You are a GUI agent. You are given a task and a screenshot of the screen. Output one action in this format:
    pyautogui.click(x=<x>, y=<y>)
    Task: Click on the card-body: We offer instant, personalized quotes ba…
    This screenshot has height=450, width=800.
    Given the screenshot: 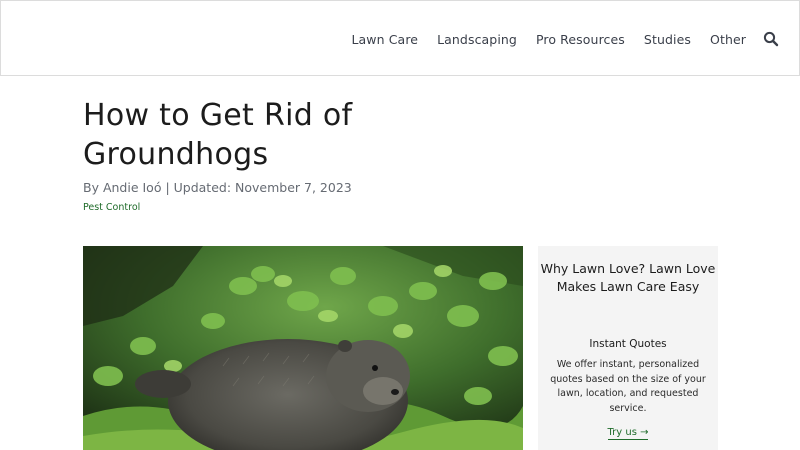 What is the action you would take?
    pyautogui.click(x=628, y=386)
    